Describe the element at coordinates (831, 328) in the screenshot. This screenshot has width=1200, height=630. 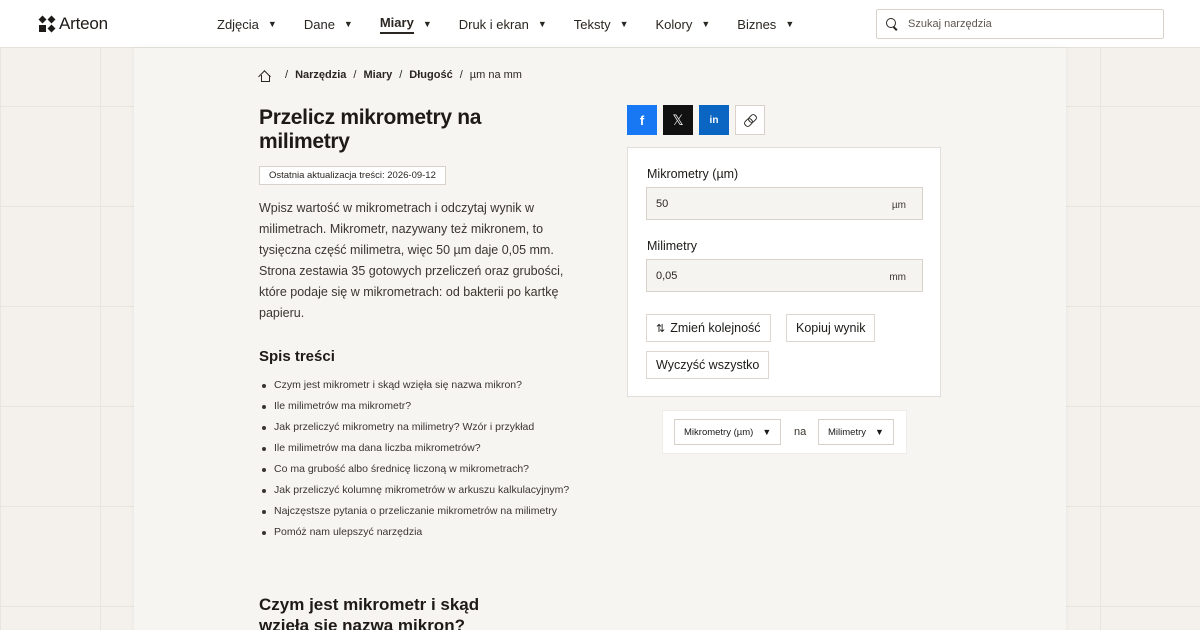
I see `copy-result-button: Kopiuj wynik` at that location.